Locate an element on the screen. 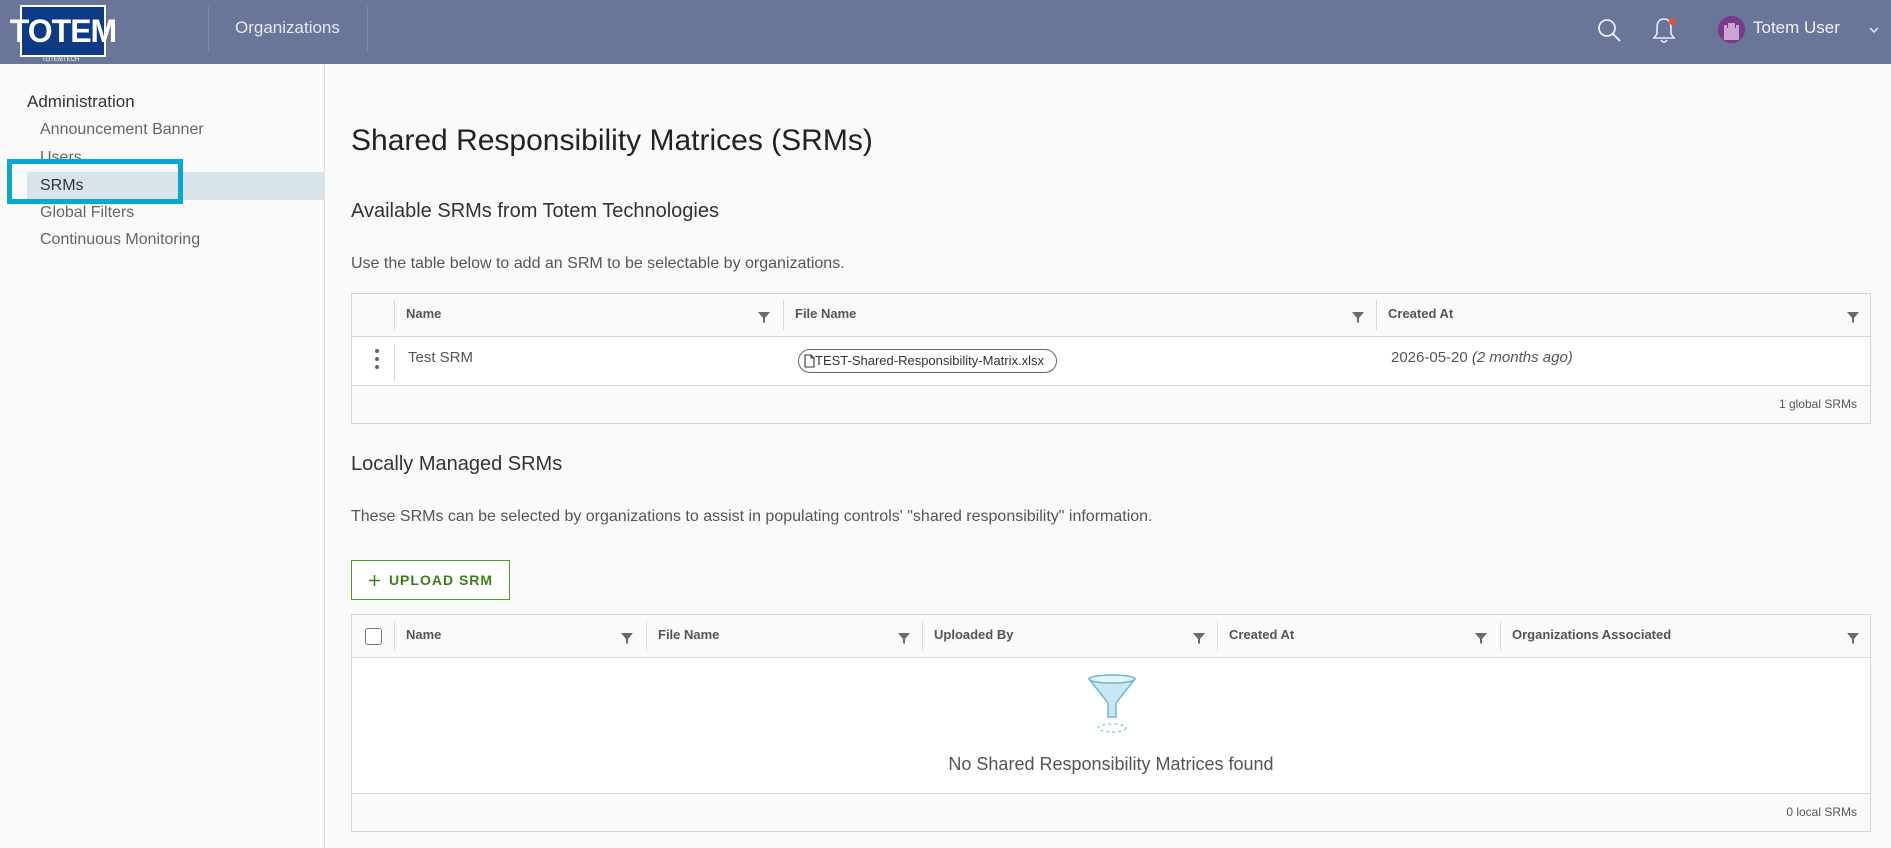 The height and width of the screenshot is (848, 1891). file-name-text: TEST-Shared-Responsibility-Matrix.xlsx is located at coordinates (930, 360).